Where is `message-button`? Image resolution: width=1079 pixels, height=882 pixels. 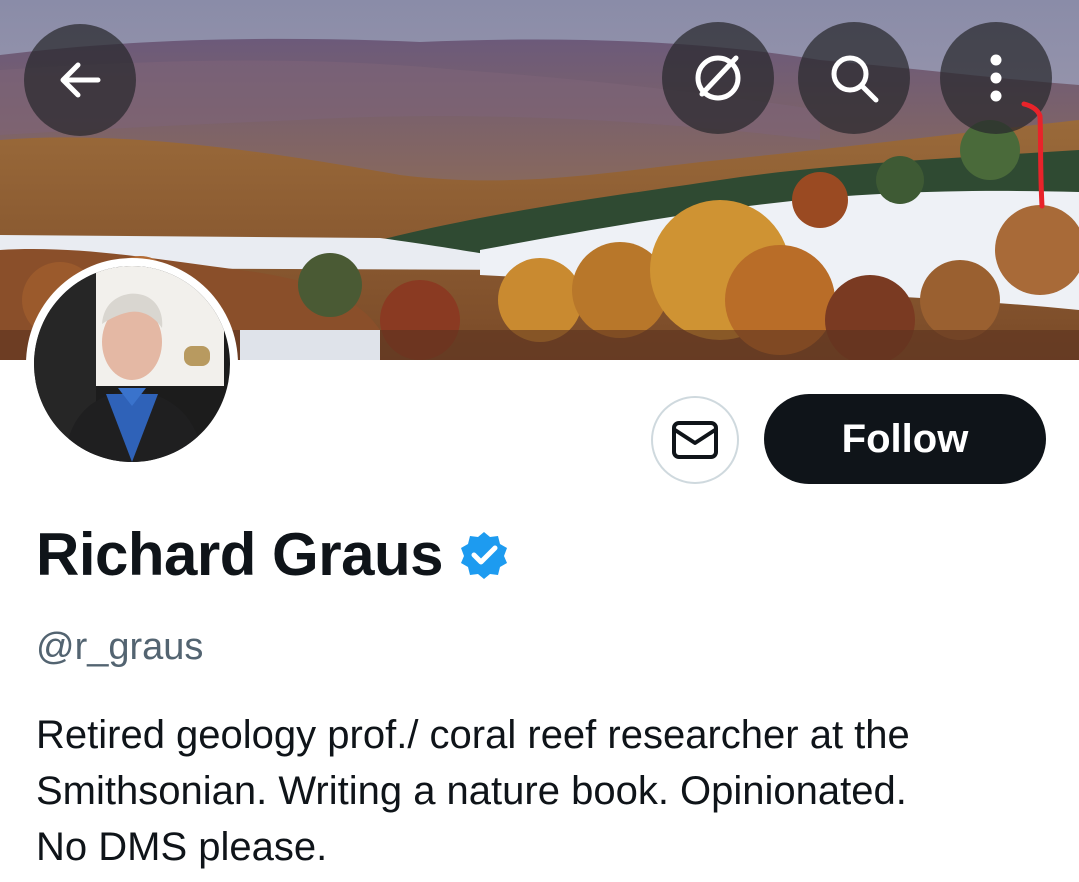 message-button is located at coordinates (695, 440).